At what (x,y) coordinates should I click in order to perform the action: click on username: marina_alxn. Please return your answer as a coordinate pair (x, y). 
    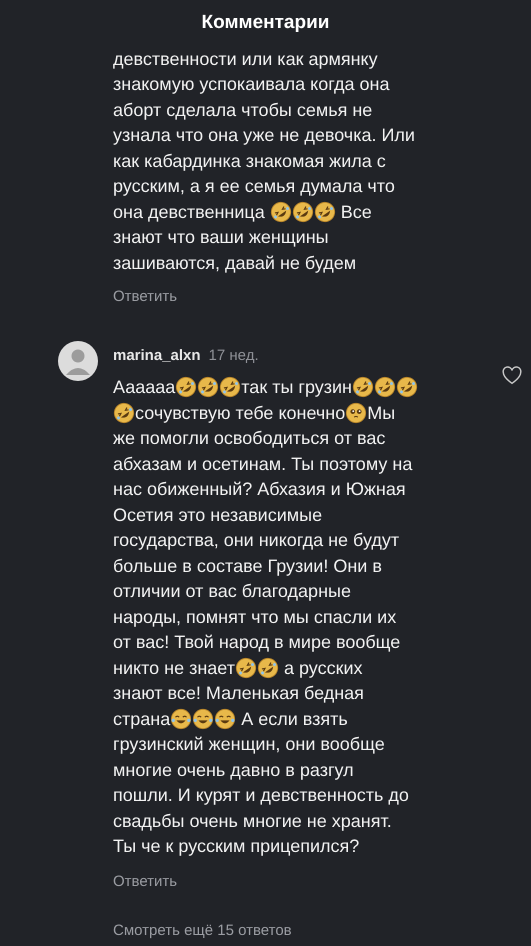
    Looking at the image, I should click on (157, 355).